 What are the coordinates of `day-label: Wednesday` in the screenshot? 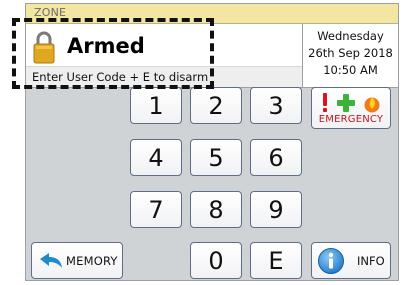 It's located at (350, 36).